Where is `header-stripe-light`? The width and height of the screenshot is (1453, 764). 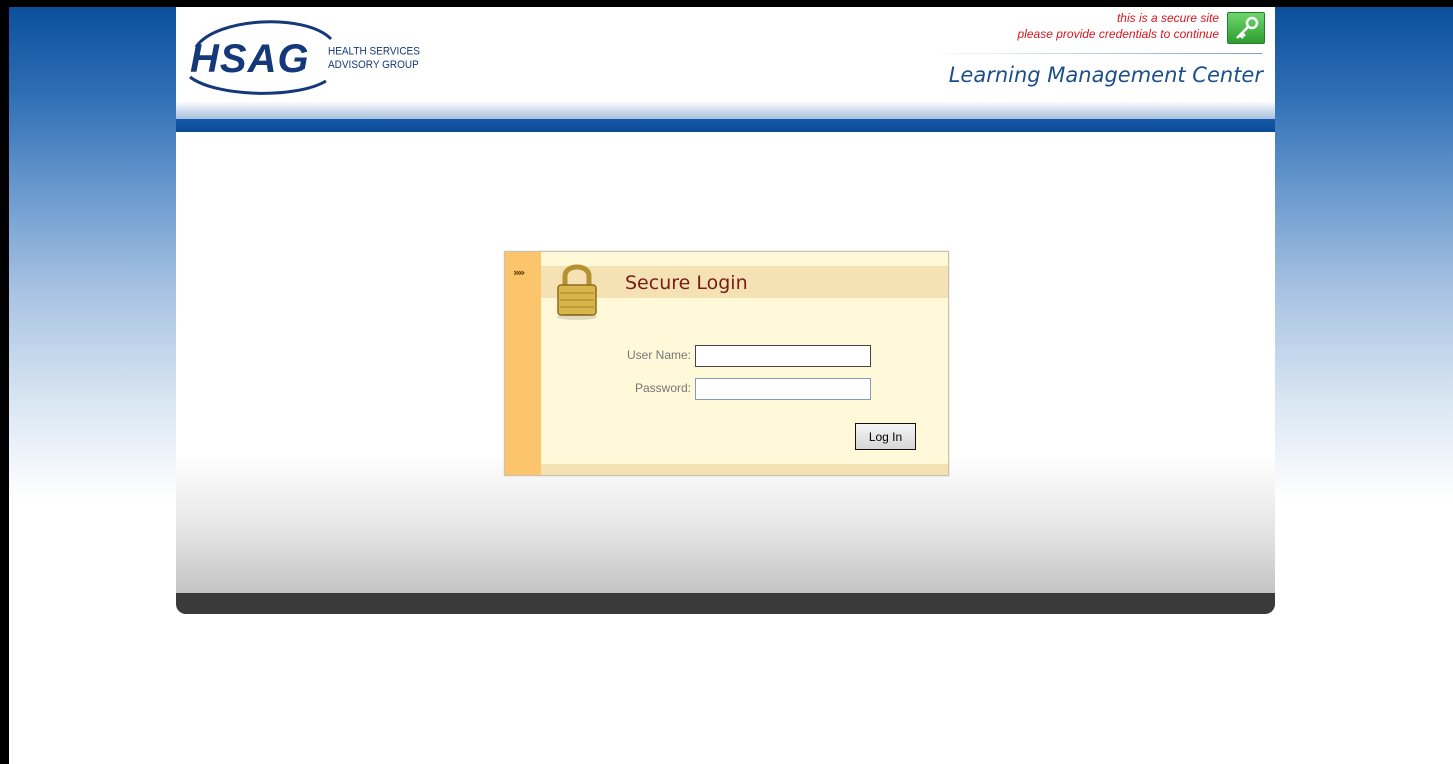
header-stripe-light is located at coordinates (725, 110).